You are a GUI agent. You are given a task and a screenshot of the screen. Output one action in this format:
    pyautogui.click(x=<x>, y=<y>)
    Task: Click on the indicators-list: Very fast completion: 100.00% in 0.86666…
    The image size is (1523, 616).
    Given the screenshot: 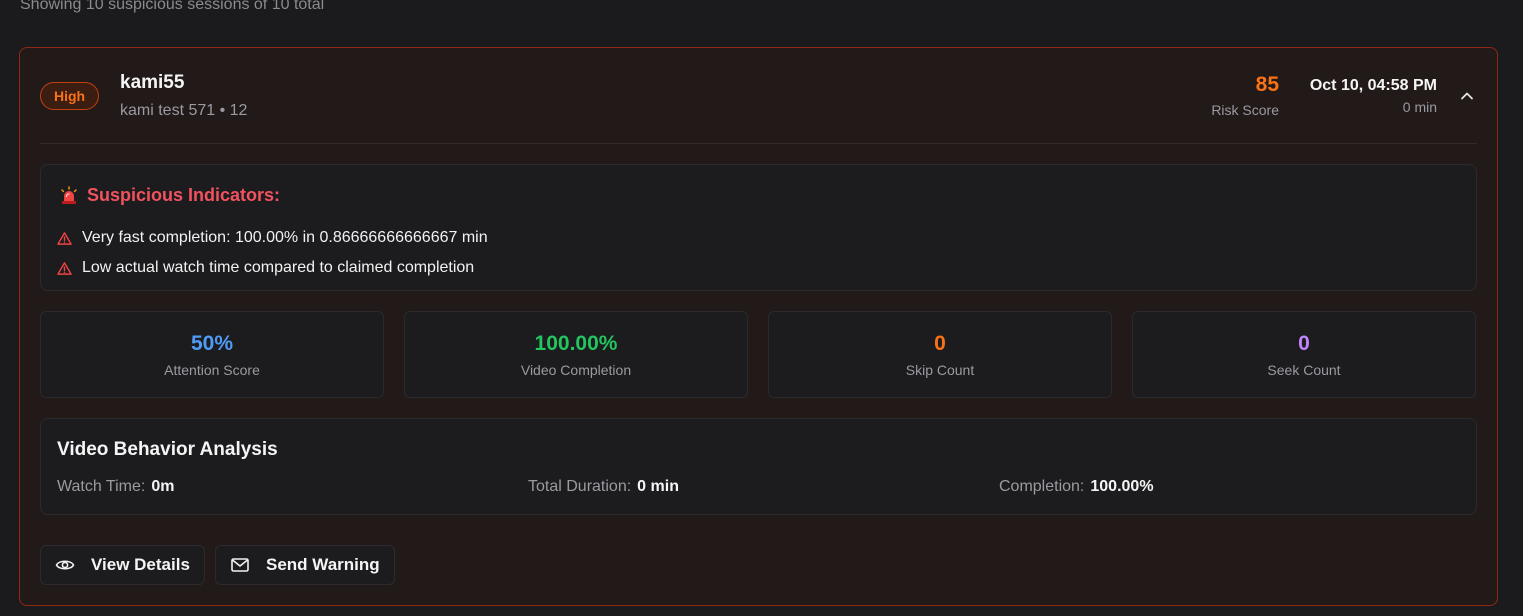 What is the action you would take?
    pyautogui.click(x=272, y=253)
    